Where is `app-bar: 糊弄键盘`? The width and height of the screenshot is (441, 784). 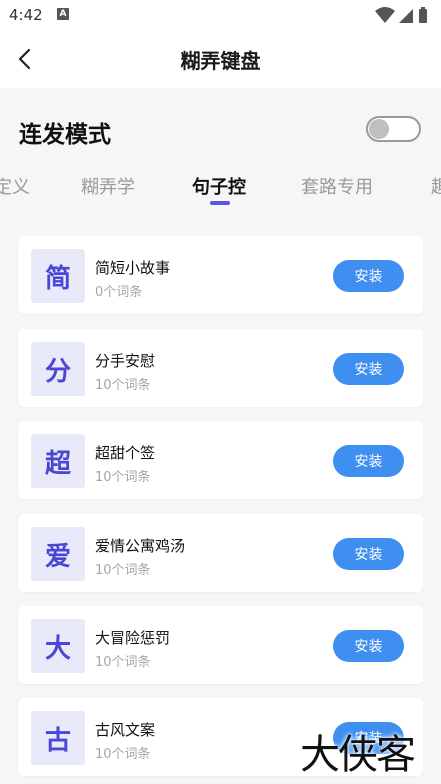 app-bar: 糊弄键盘 is located at coordinates (220, 59).